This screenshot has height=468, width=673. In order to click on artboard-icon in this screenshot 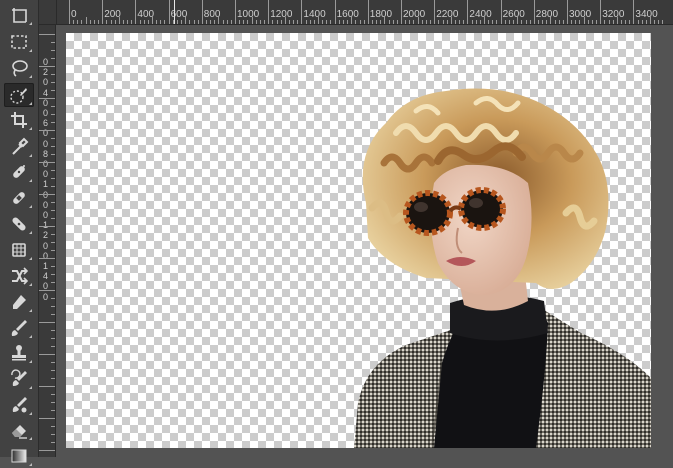, I will do `click(19, 15)`.